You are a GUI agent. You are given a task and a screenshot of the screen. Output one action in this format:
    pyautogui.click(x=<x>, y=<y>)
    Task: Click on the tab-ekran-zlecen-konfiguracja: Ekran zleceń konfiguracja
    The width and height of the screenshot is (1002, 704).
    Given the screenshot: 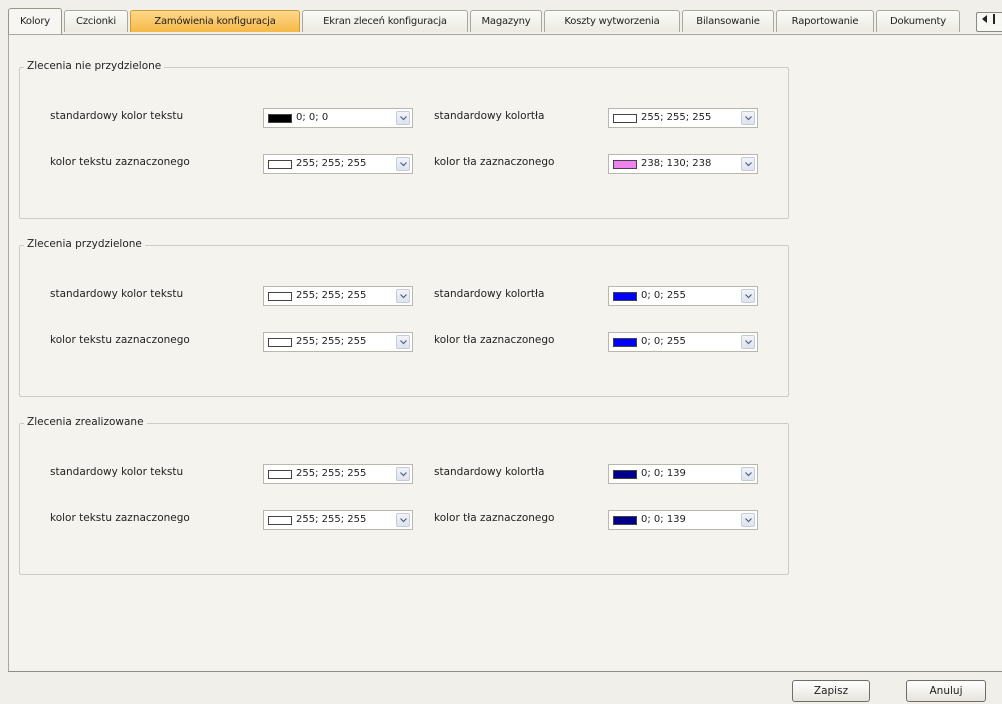 What is the action you would take?
    pyautogui.click(x=385, y=21)
    